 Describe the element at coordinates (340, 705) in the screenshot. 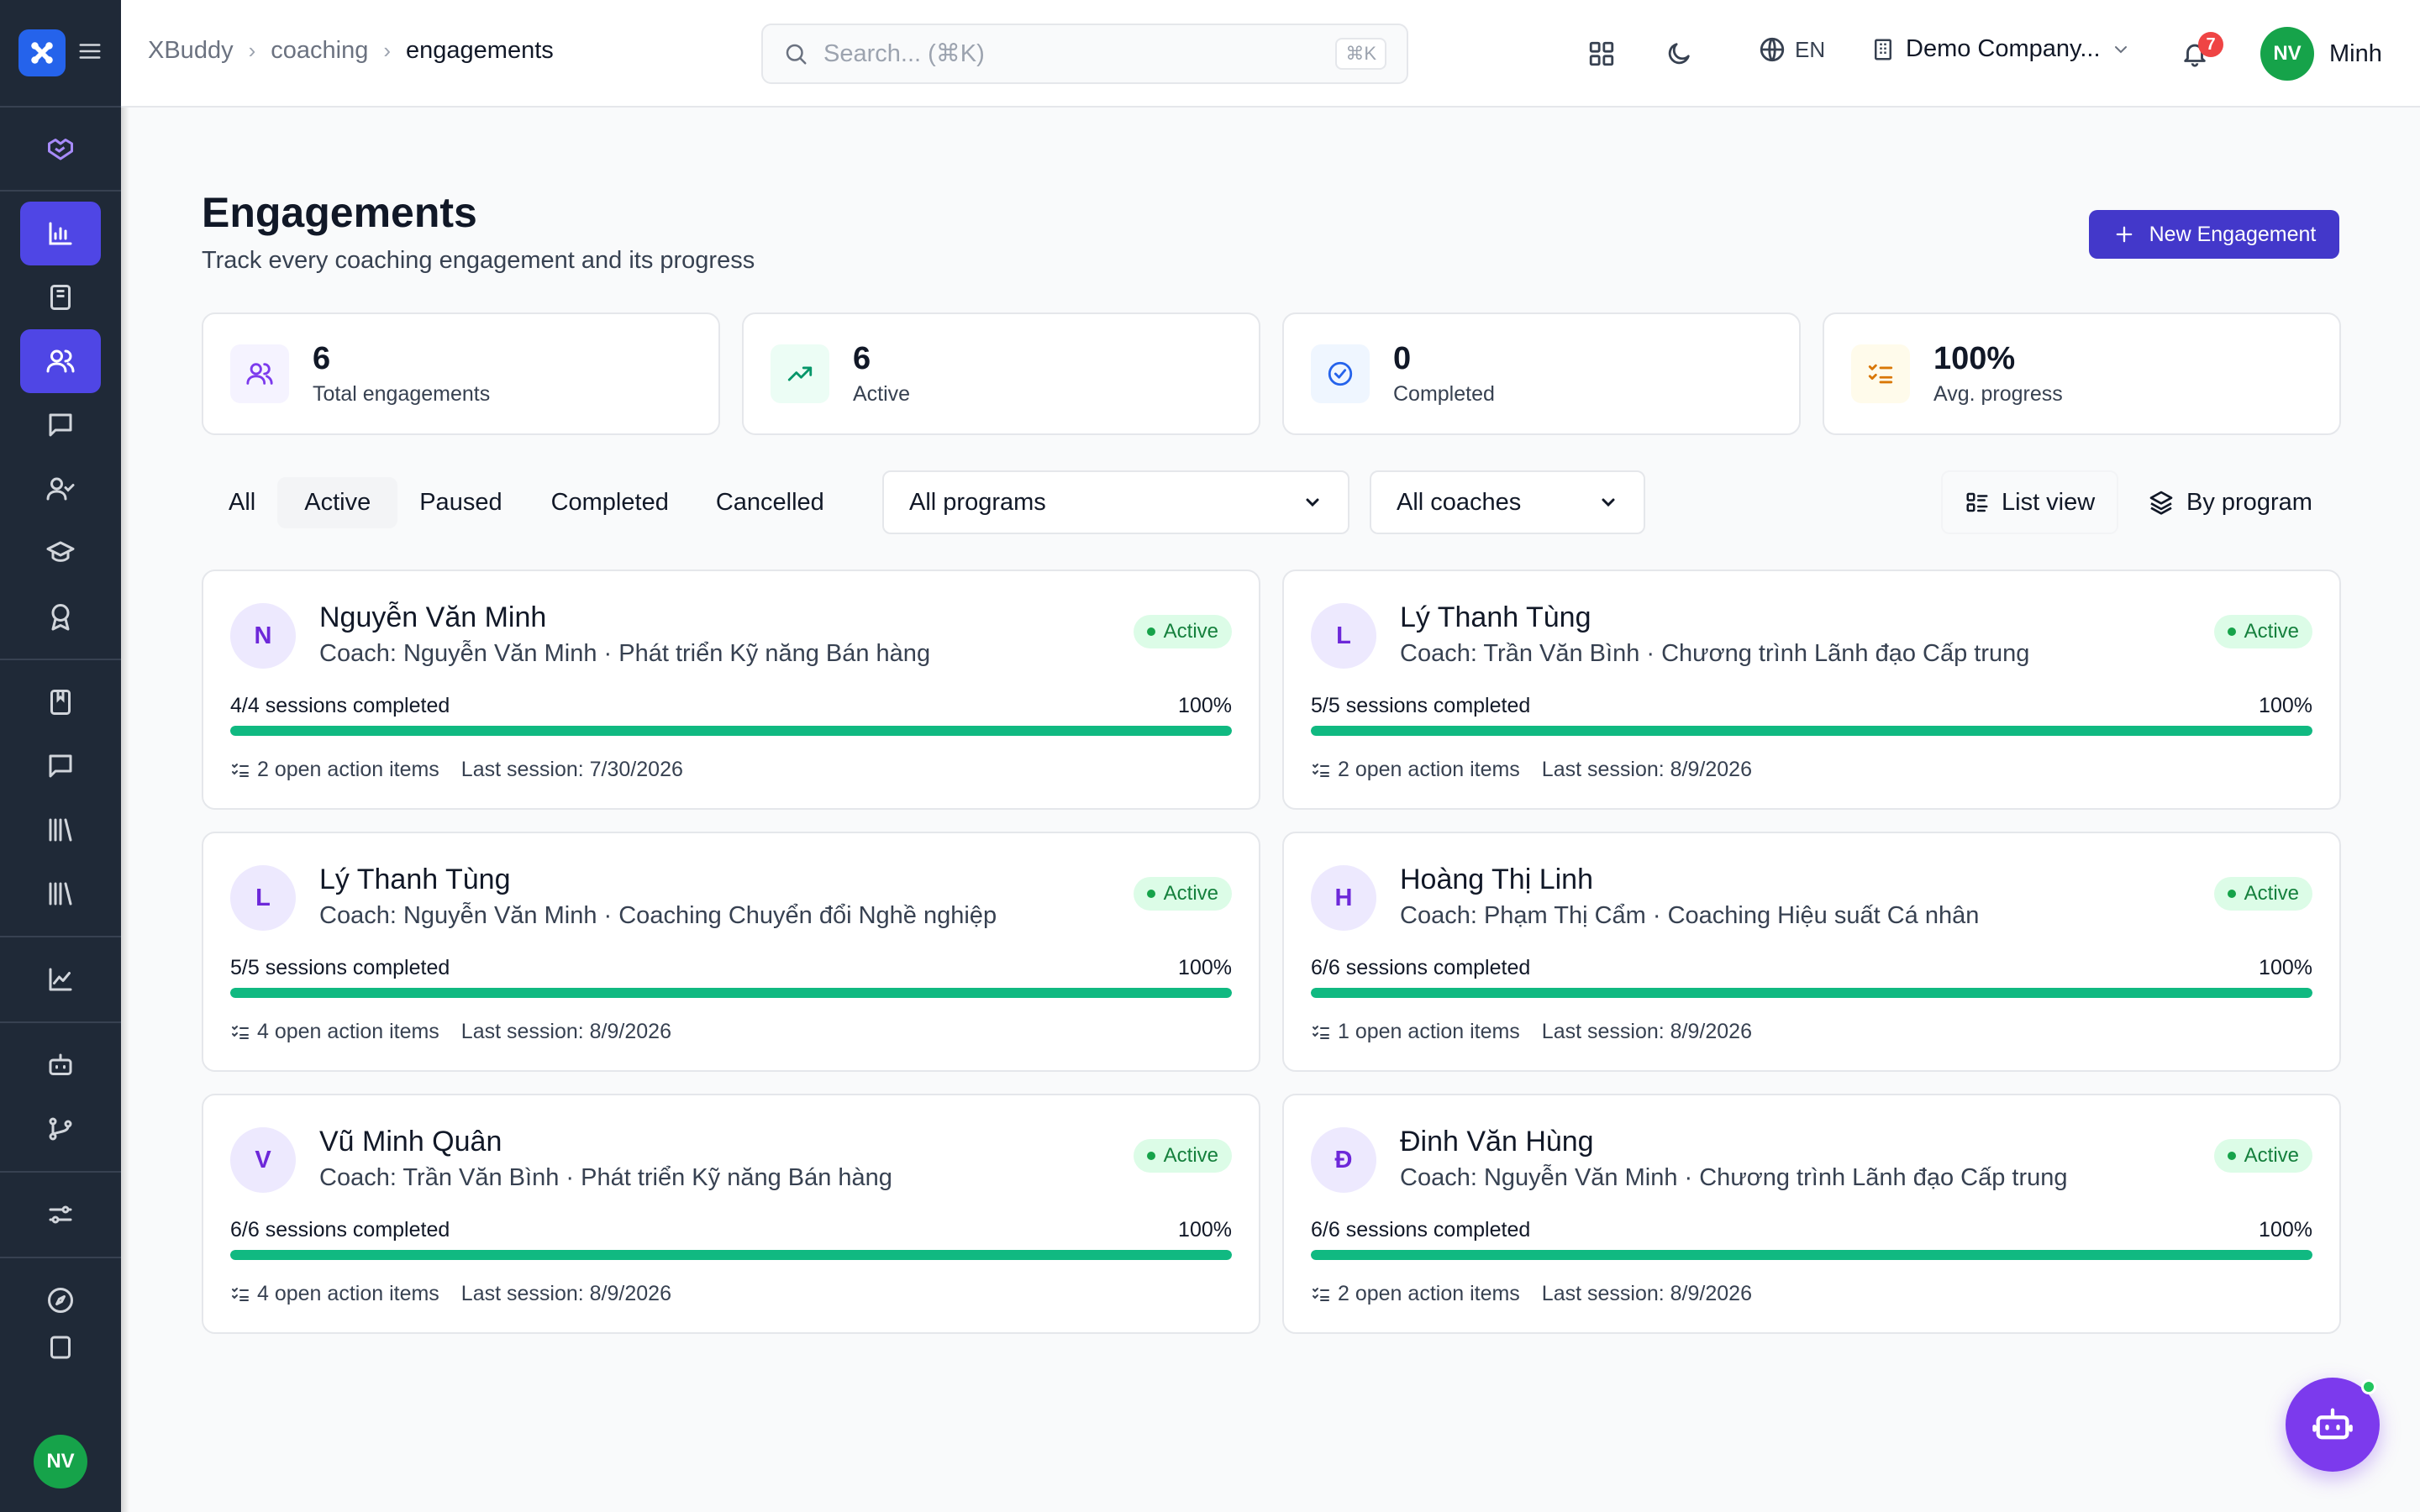

I see `sessions-completed: 4/4 sessions completed` at that location.